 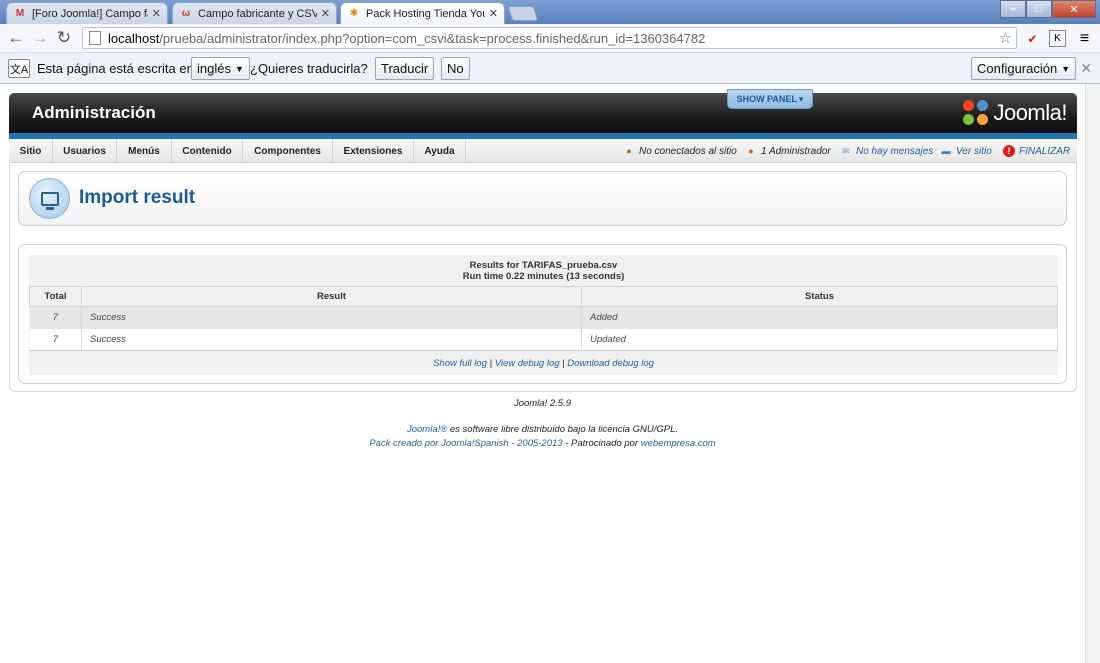 What do you see at coordinates (629, 151) in the screenshot?
I see `user-icon: ●` at bounding box center [629, 151].